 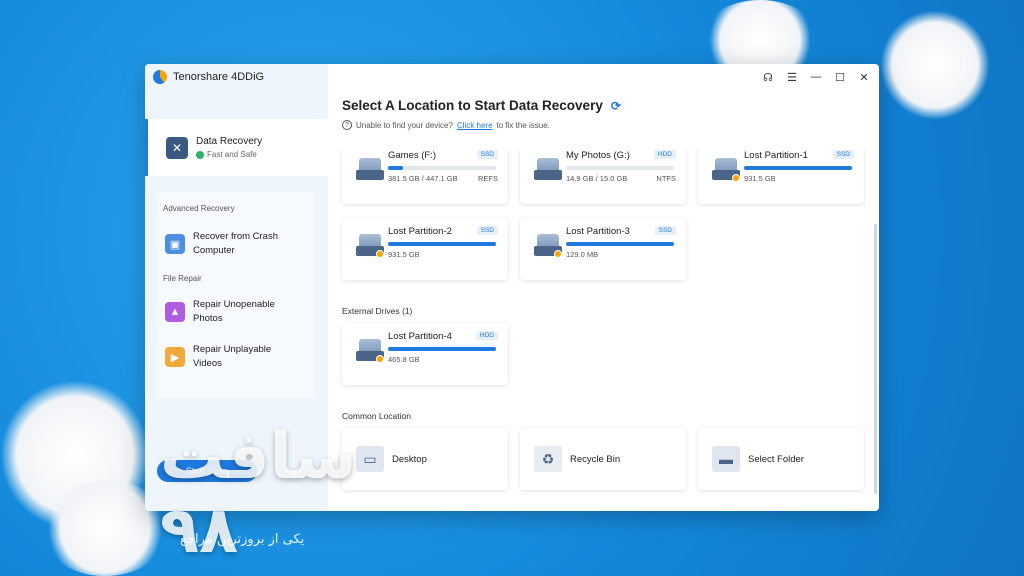 What do you see at coordinates (234, 304) in the screenshot?
I see `photos-label-line1: Repair Unopenable` at bounding box center [234, 304].